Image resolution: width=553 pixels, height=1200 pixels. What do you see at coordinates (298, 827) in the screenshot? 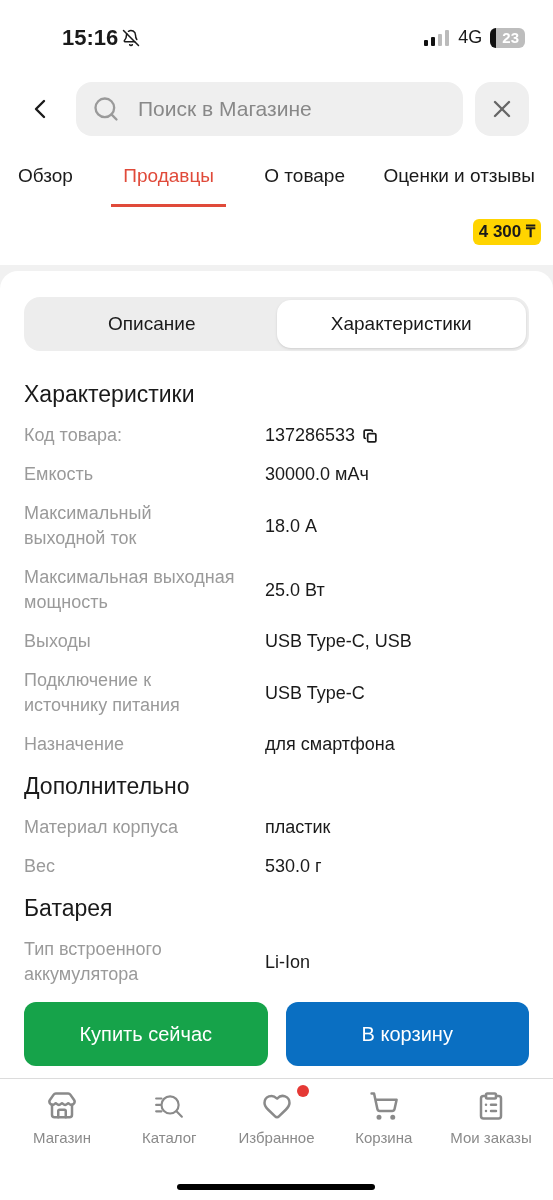
I see `spec-value: пластик` at bounding box center [298, 827].